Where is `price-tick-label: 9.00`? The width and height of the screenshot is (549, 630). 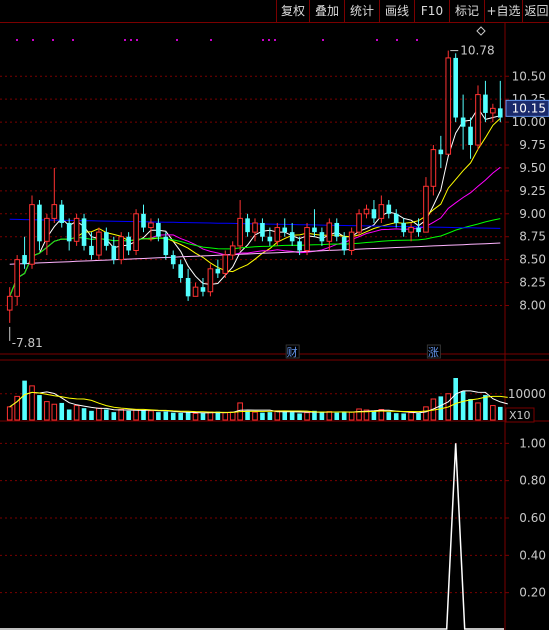 price-tick-label: 9.00 is located at coordinates (532, 214).